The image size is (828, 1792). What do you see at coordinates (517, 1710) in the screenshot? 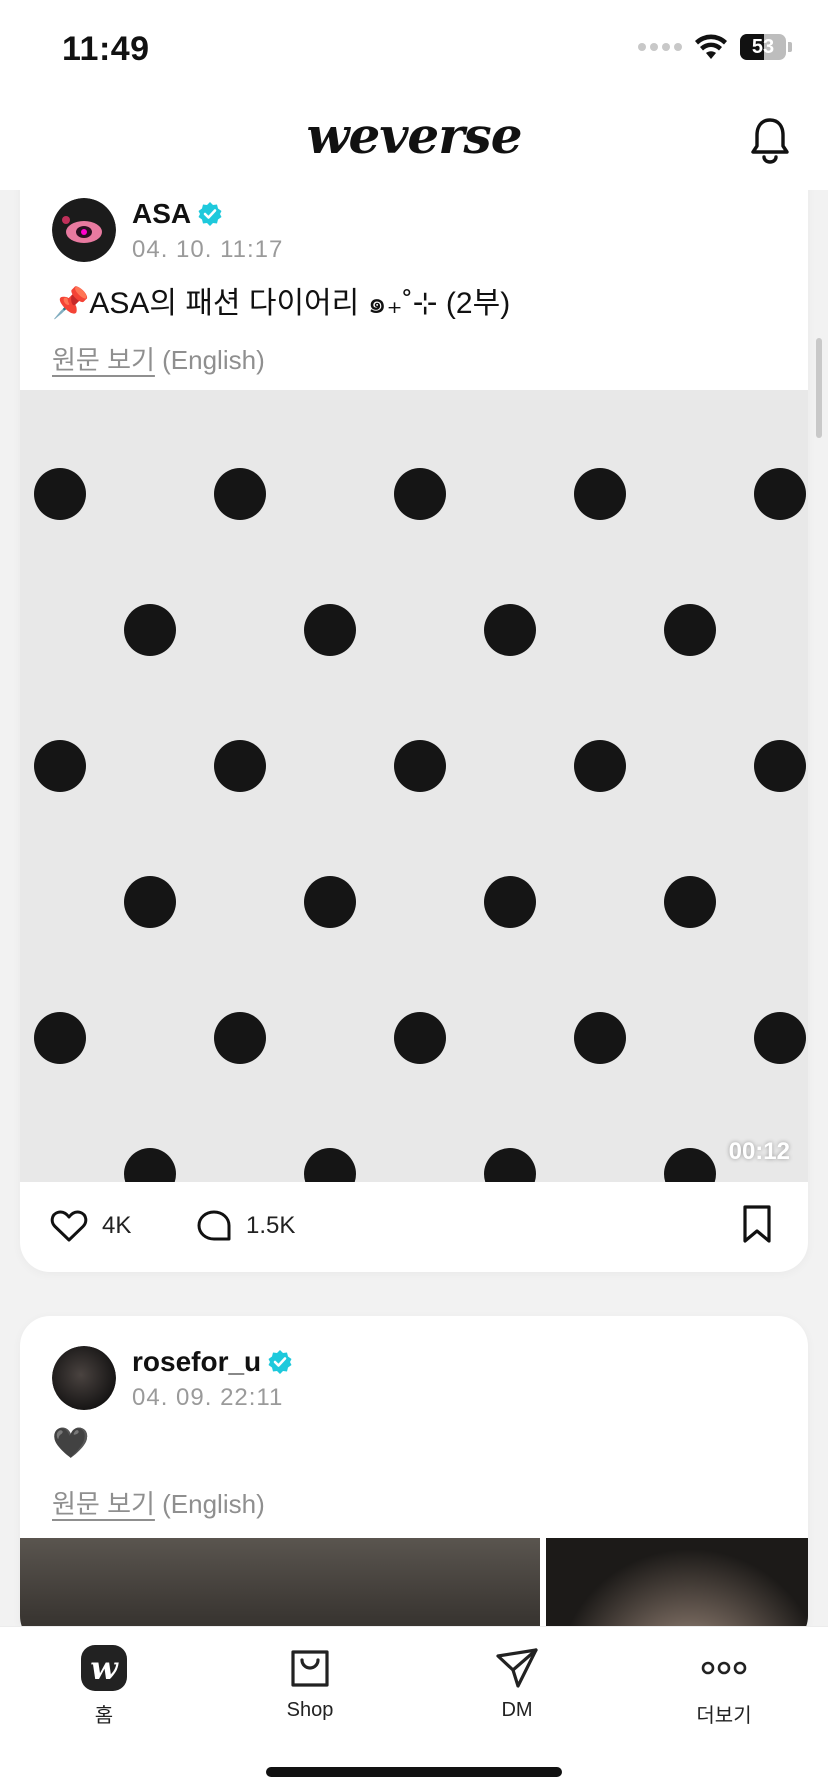
I see `tab-label: DM` at bounding box center [517, 1710].